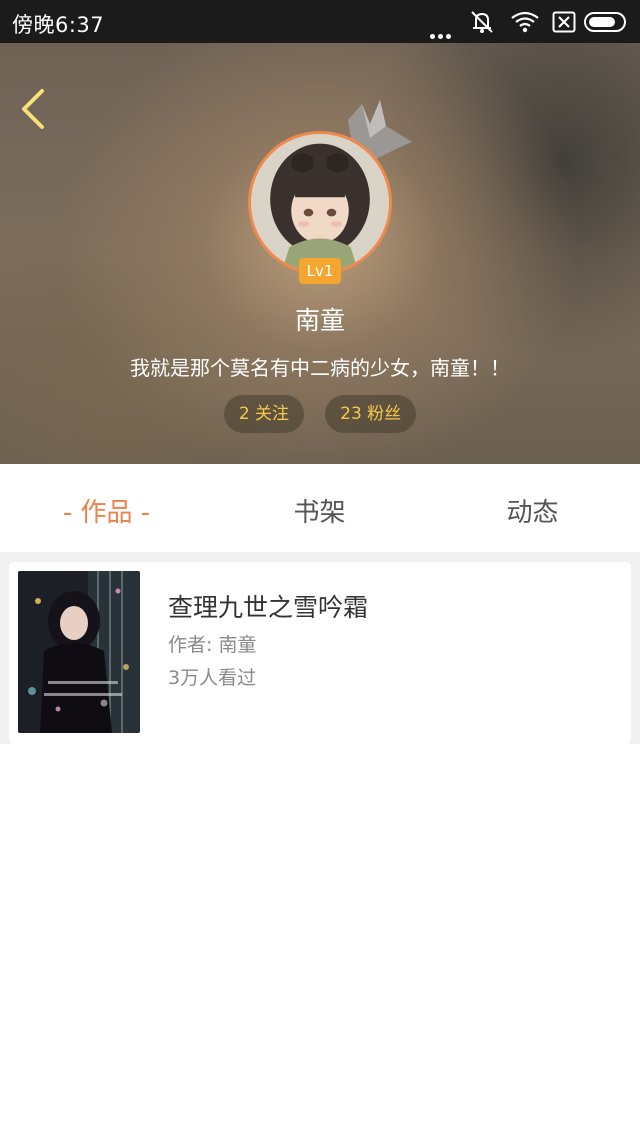 Image resolution: width=640 pixels, height=1138 pixels. I want to click on status-icons, so click(523, 24).